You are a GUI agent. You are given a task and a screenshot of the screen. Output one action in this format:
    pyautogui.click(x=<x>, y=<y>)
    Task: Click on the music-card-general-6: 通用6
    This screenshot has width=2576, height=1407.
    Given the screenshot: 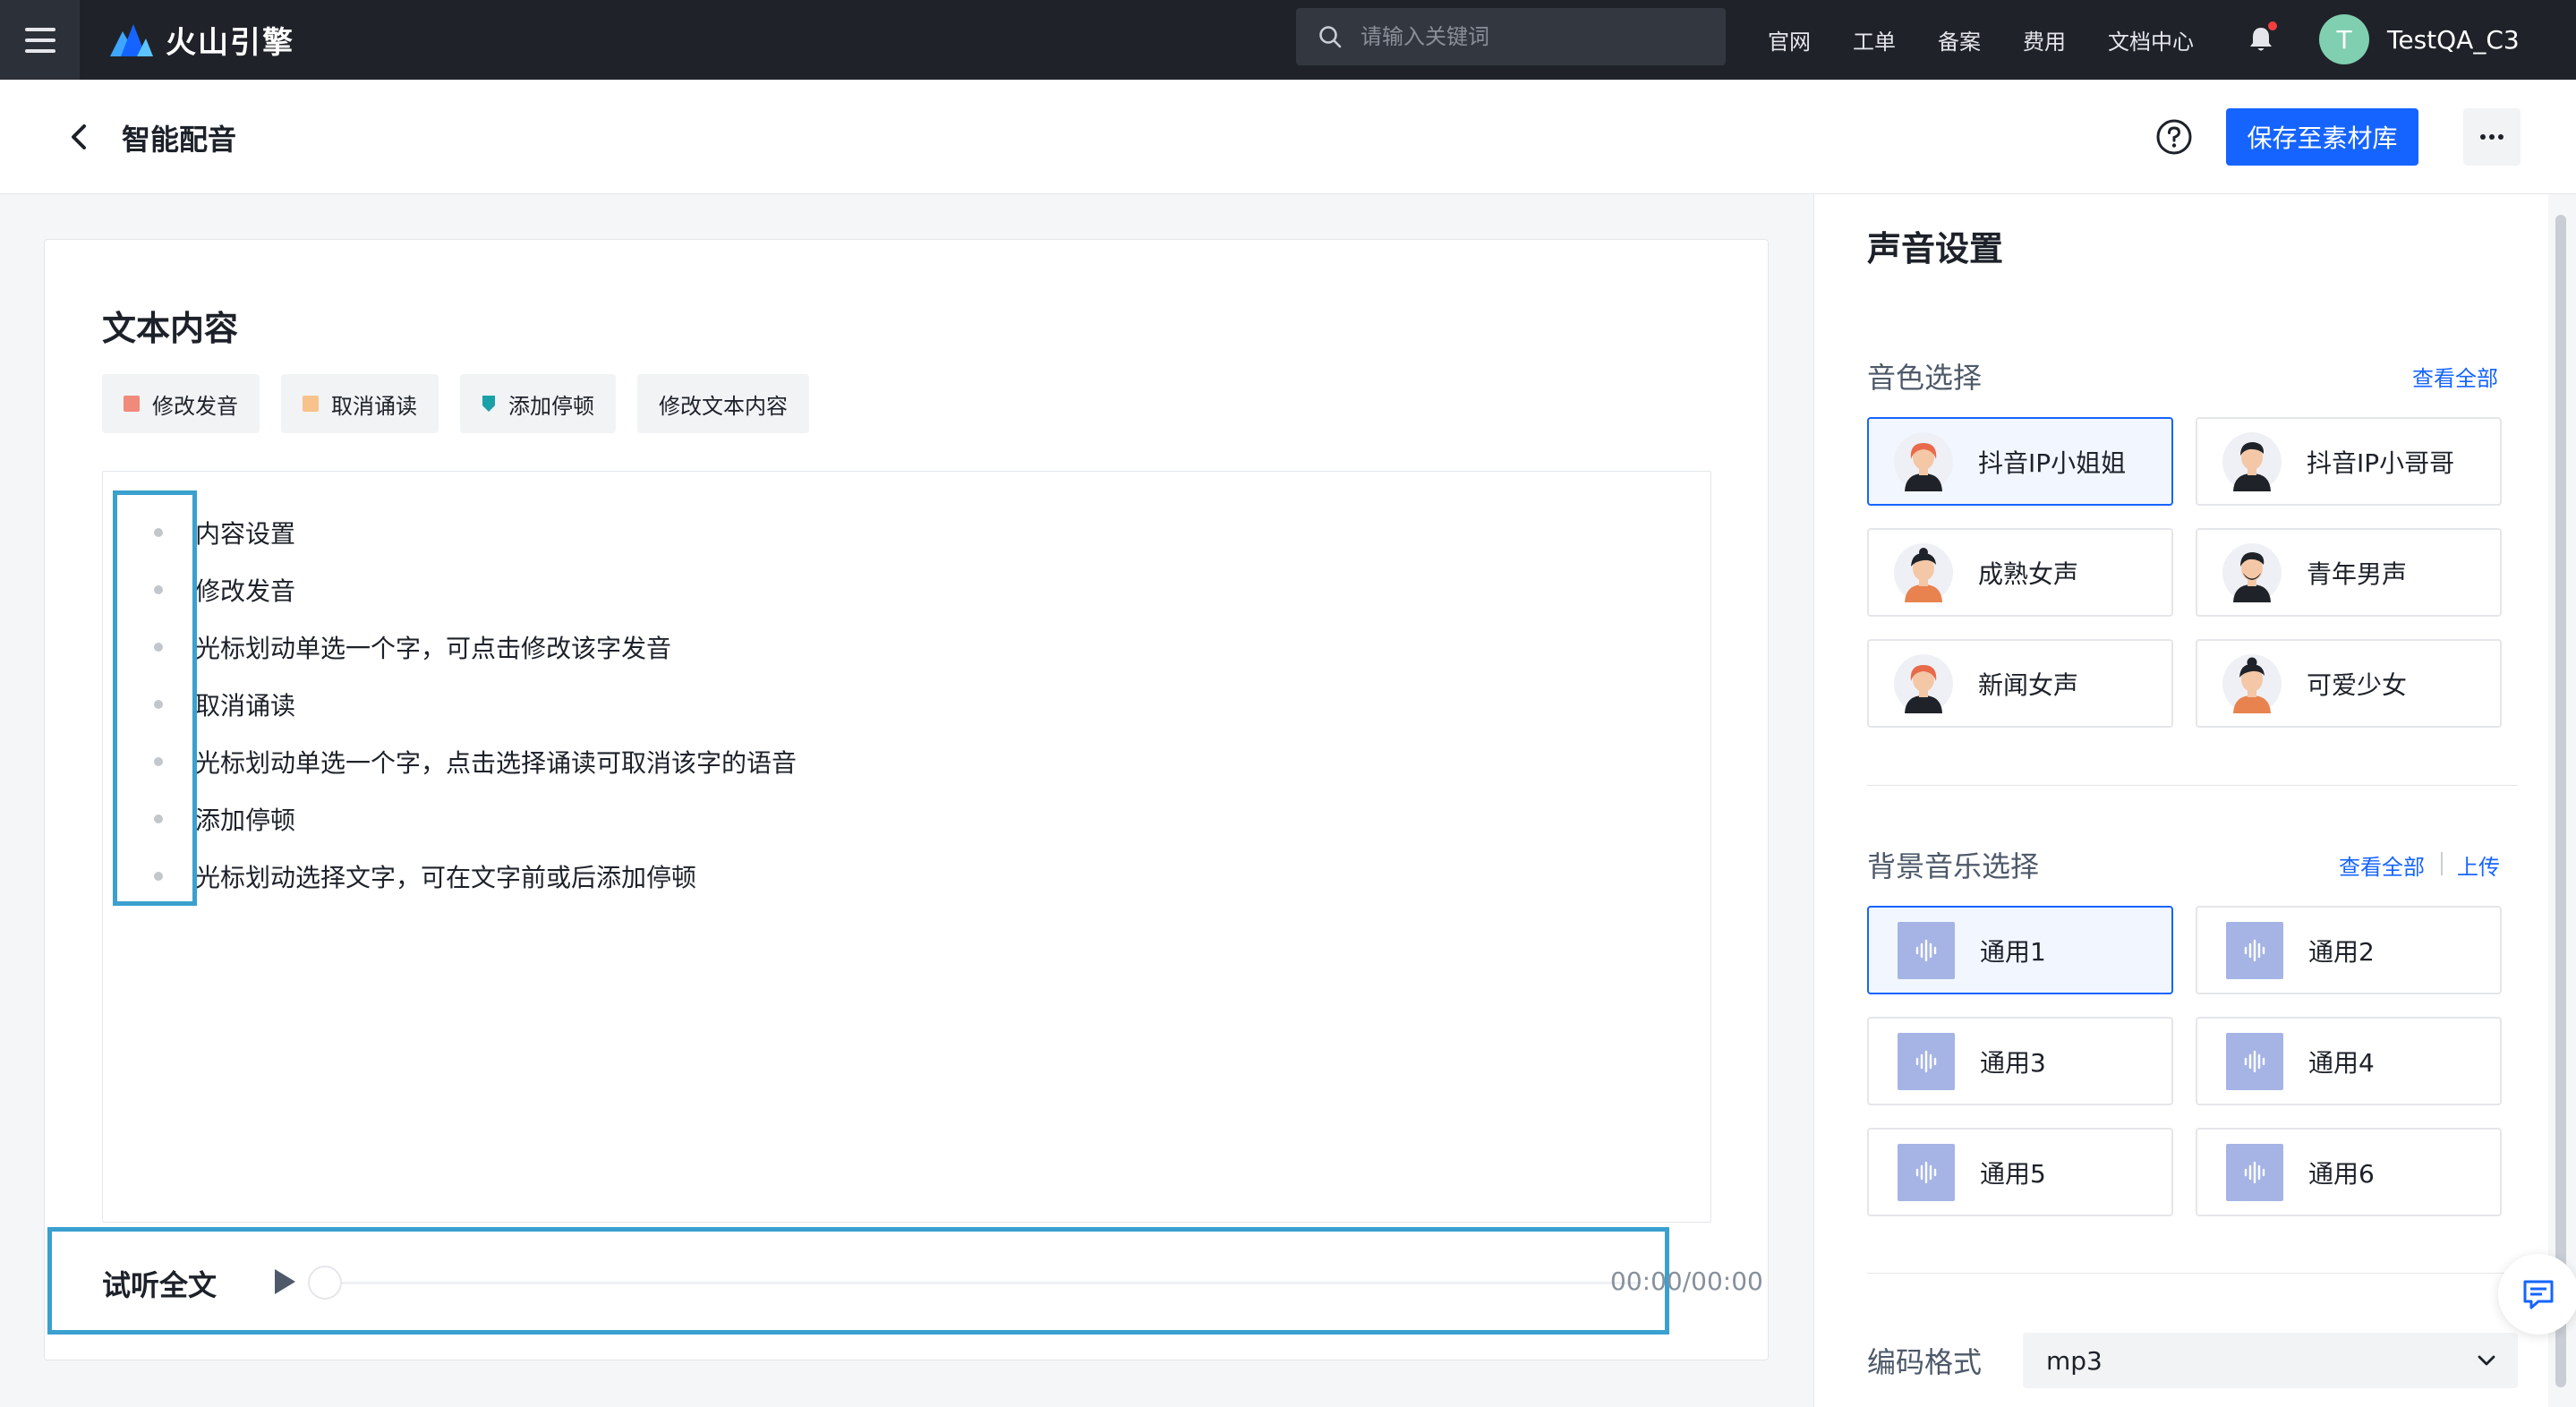 What is the action you would take?
    pyautogui.click(x=2349, y=1172)
    